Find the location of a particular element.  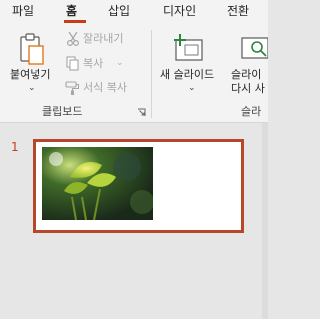

new-slide-button: 새 슬라이드 ⌄ is located at coordinates (190, 61).